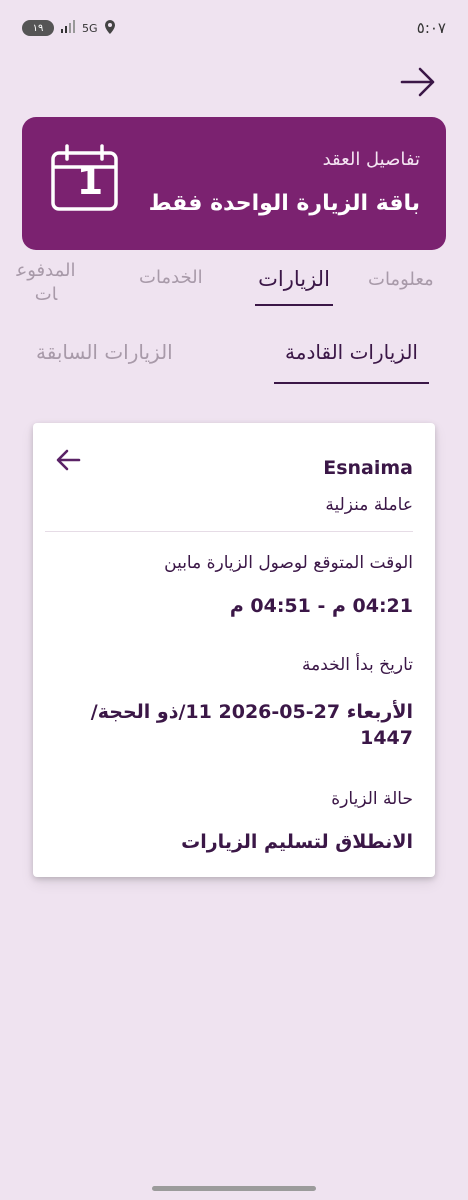  What do you see at coordinates (234, 359) in the screenshot?
I see `sub-tabs: الزيارات القادمة الزيارات السابقة` at bounding box center [234, 359].